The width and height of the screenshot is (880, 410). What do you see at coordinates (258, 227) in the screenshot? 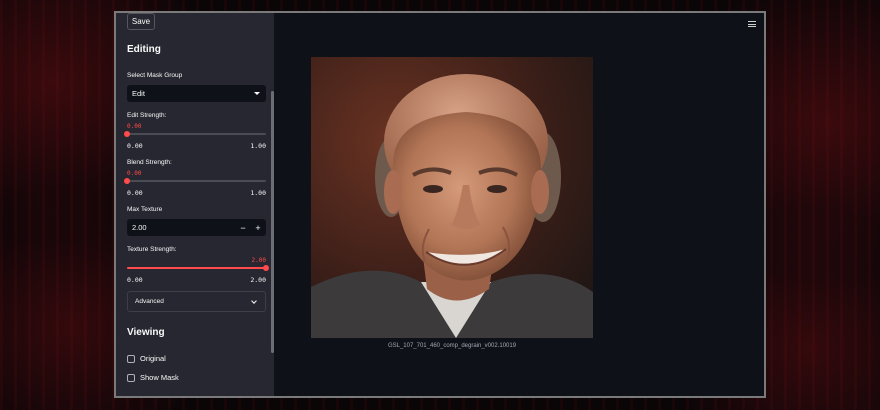
I see `increment-button: +` at bounding box center [258, 227].